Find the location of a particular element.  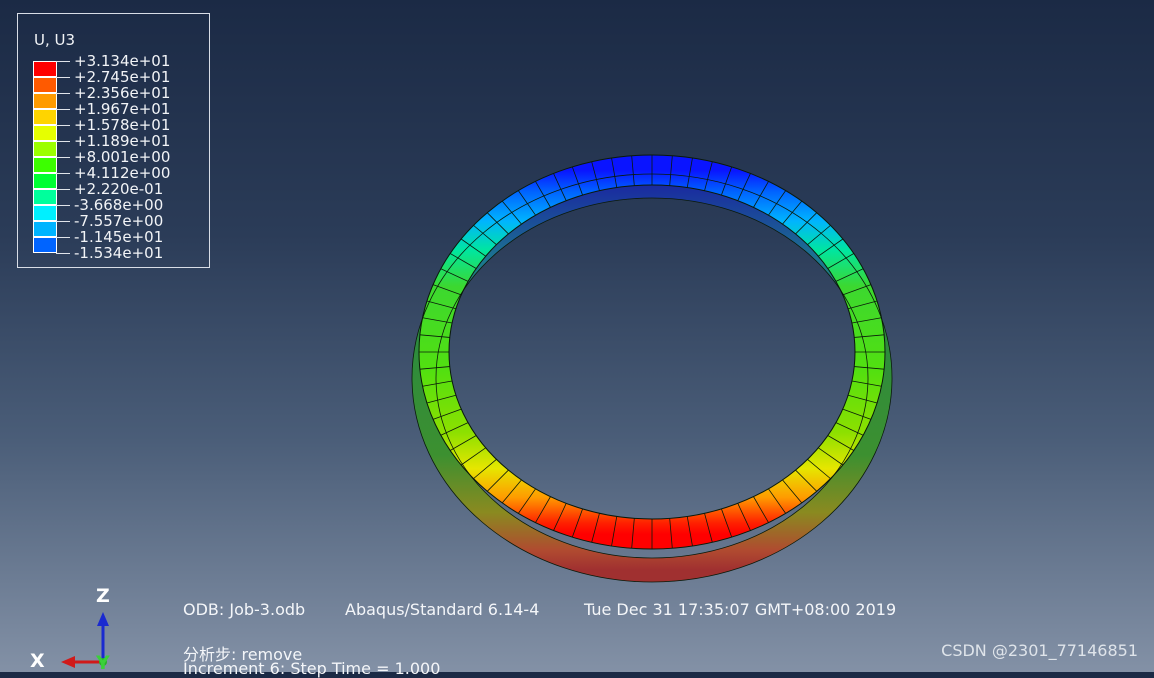

legend-label: +4.112e+00 is located at coordinates (113, 173).